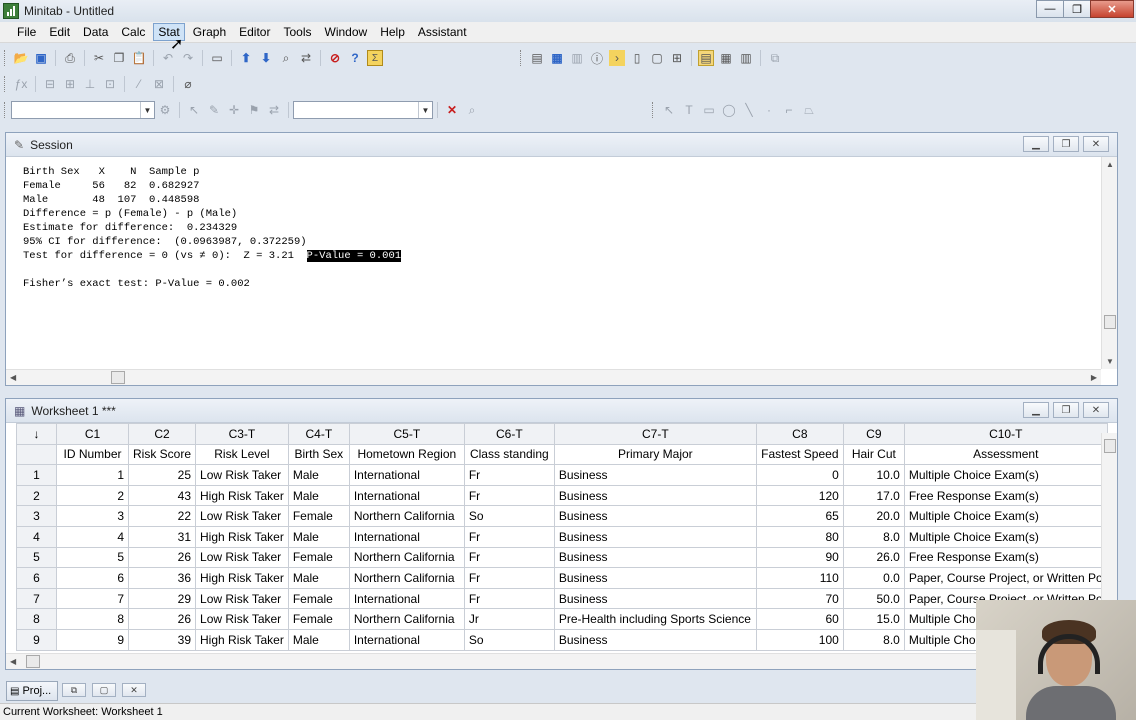 This screenshot has width=1136, height=720. What do you see at coordinates (873, 495) in the screenshot?
I see `cell: 17.0` at bounding box center [873, 495].